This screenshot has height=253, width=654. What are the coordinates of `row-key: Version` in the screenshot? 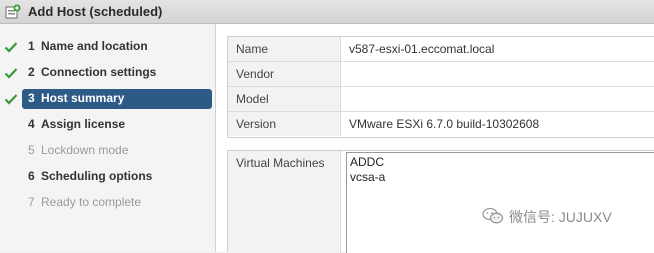 It's located at (284, 124).